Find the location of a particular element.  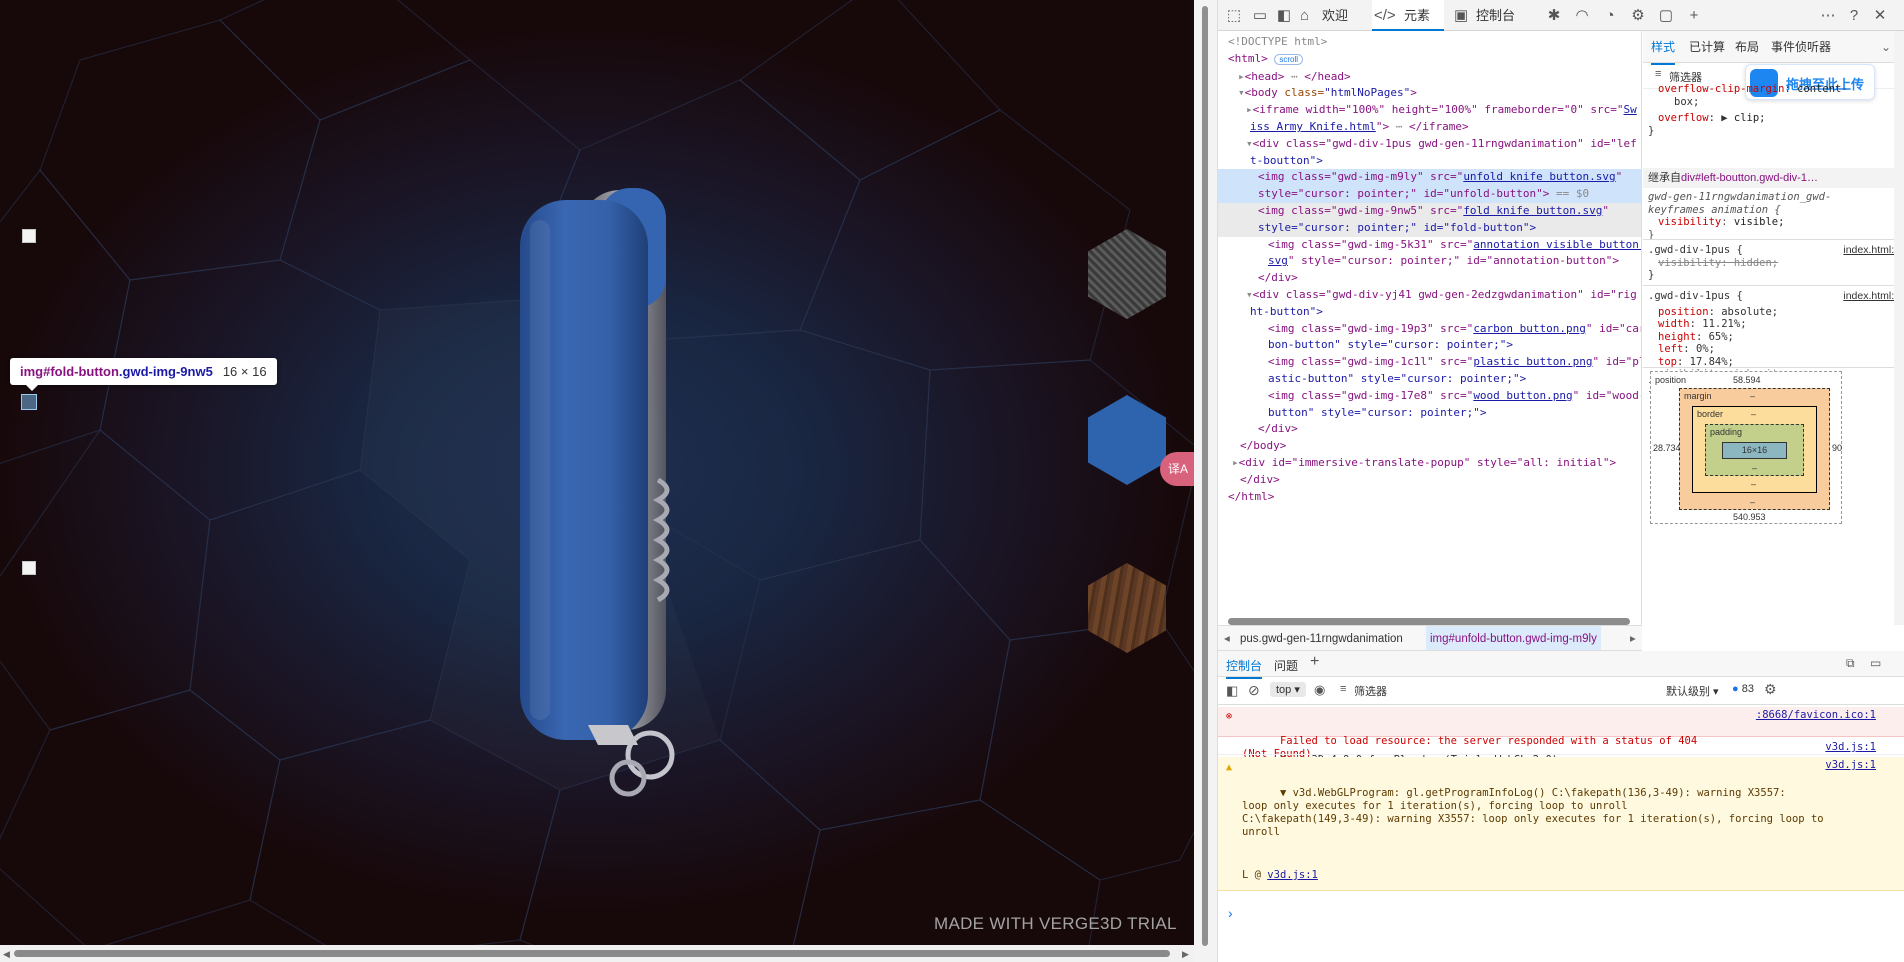

vertical-scroll-thumb is located at coordinates (1205, 476).